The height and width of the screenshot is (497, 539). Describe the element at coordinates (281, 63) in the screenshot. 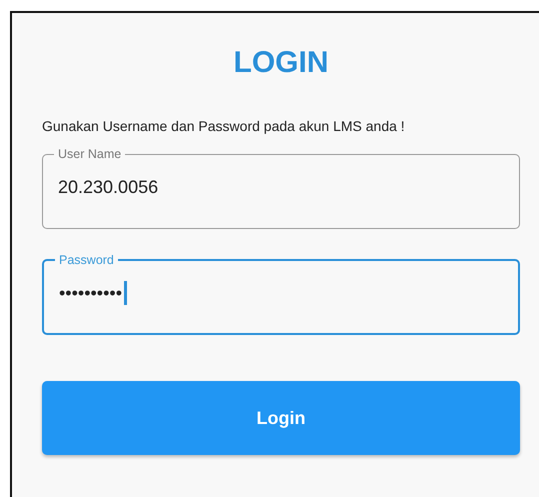

I see `login-title: LOGIN` at that location.